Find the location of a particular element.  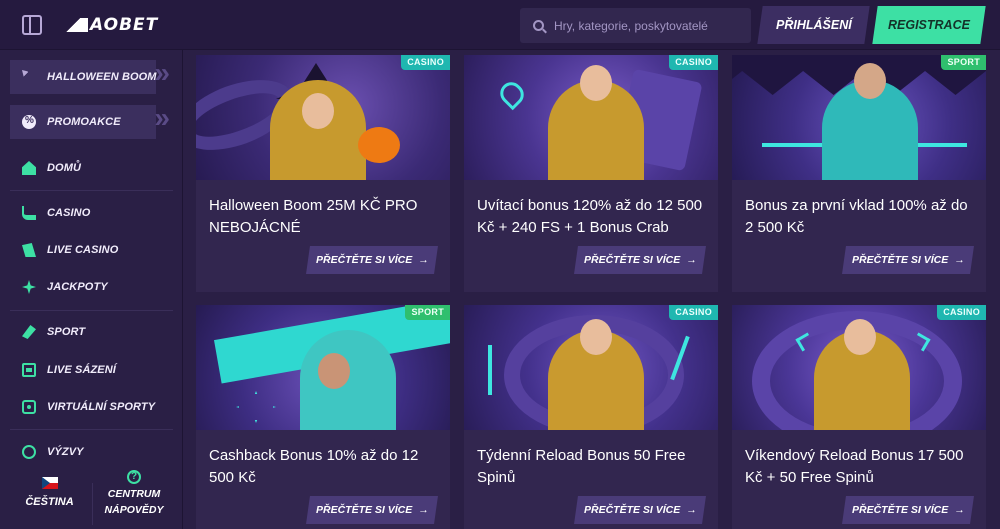

burst-icon is located at coordinates (256, 407).